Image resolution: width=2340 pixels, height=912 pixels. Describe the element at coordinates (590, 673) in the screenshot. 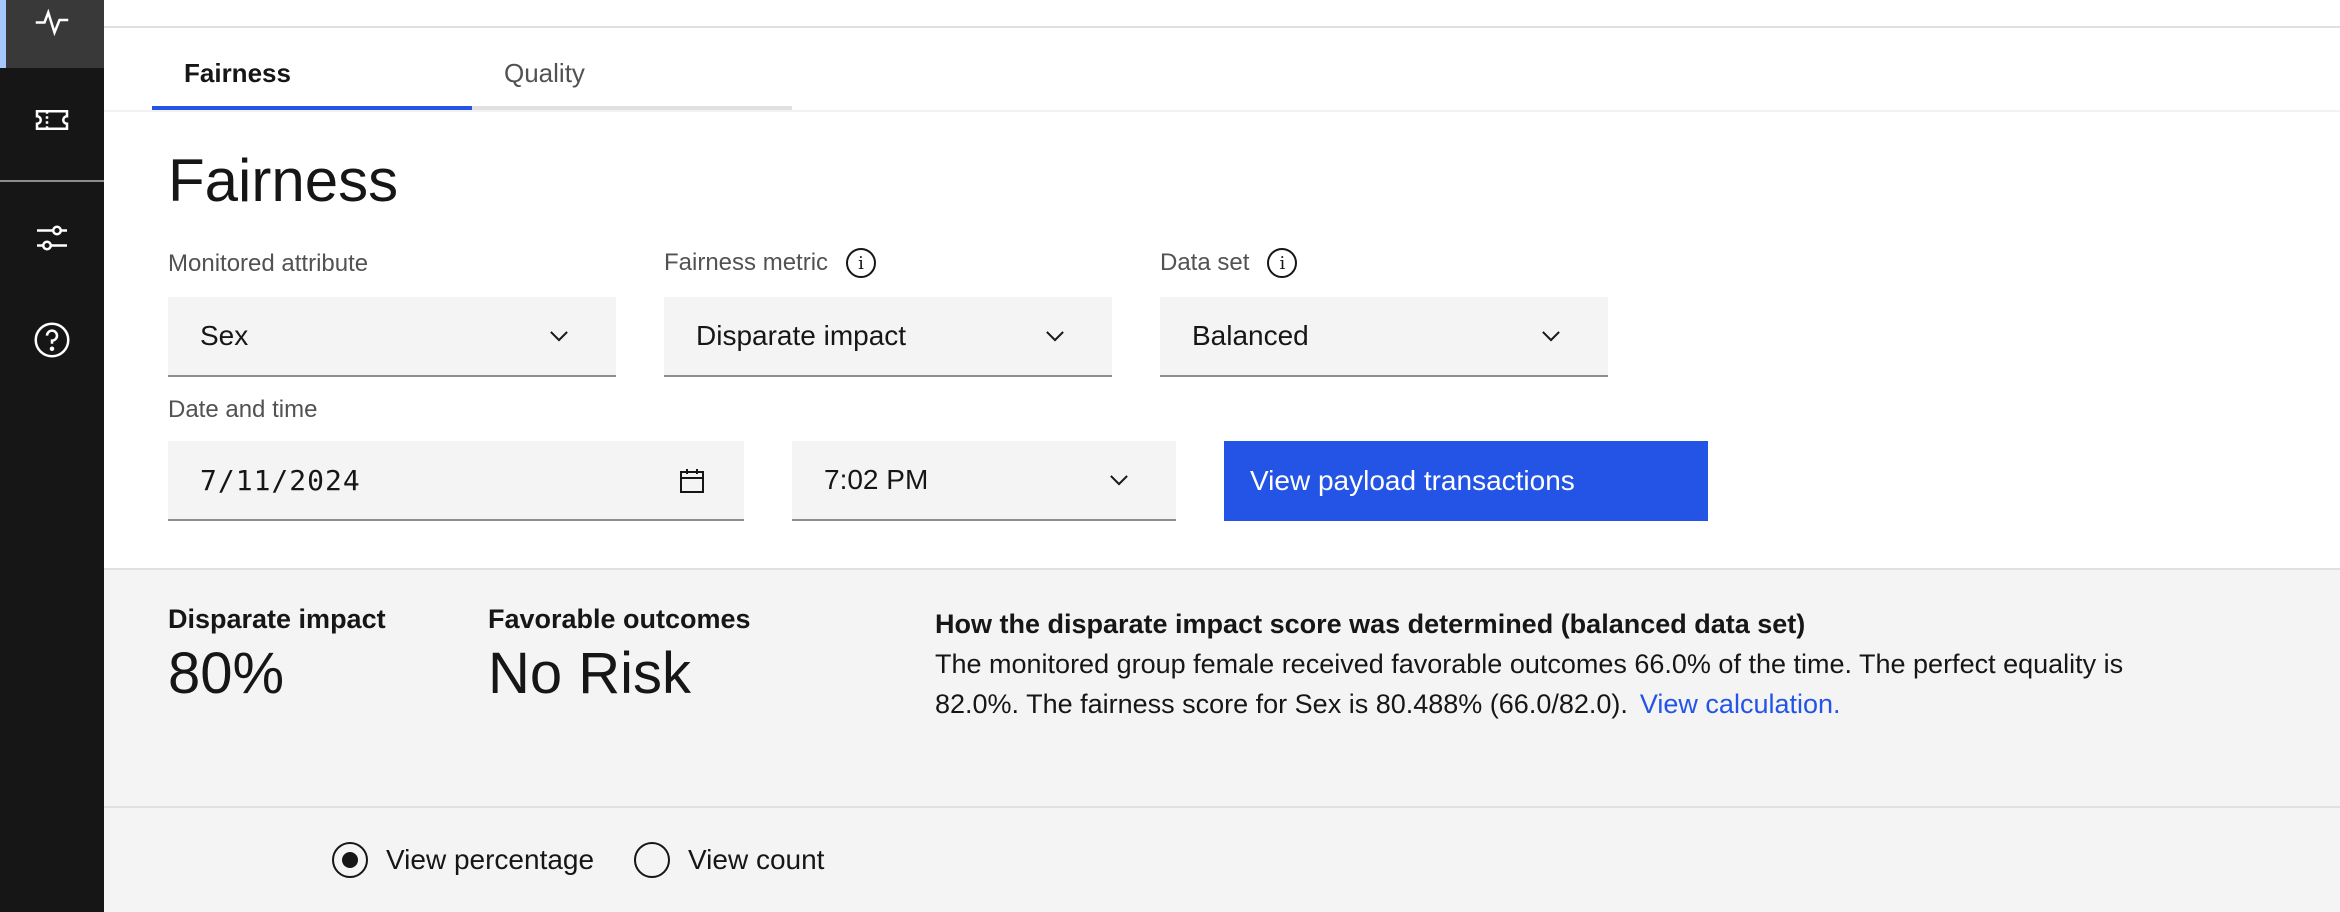

I see `favorable-outcomes-value: No Risk` at that location.